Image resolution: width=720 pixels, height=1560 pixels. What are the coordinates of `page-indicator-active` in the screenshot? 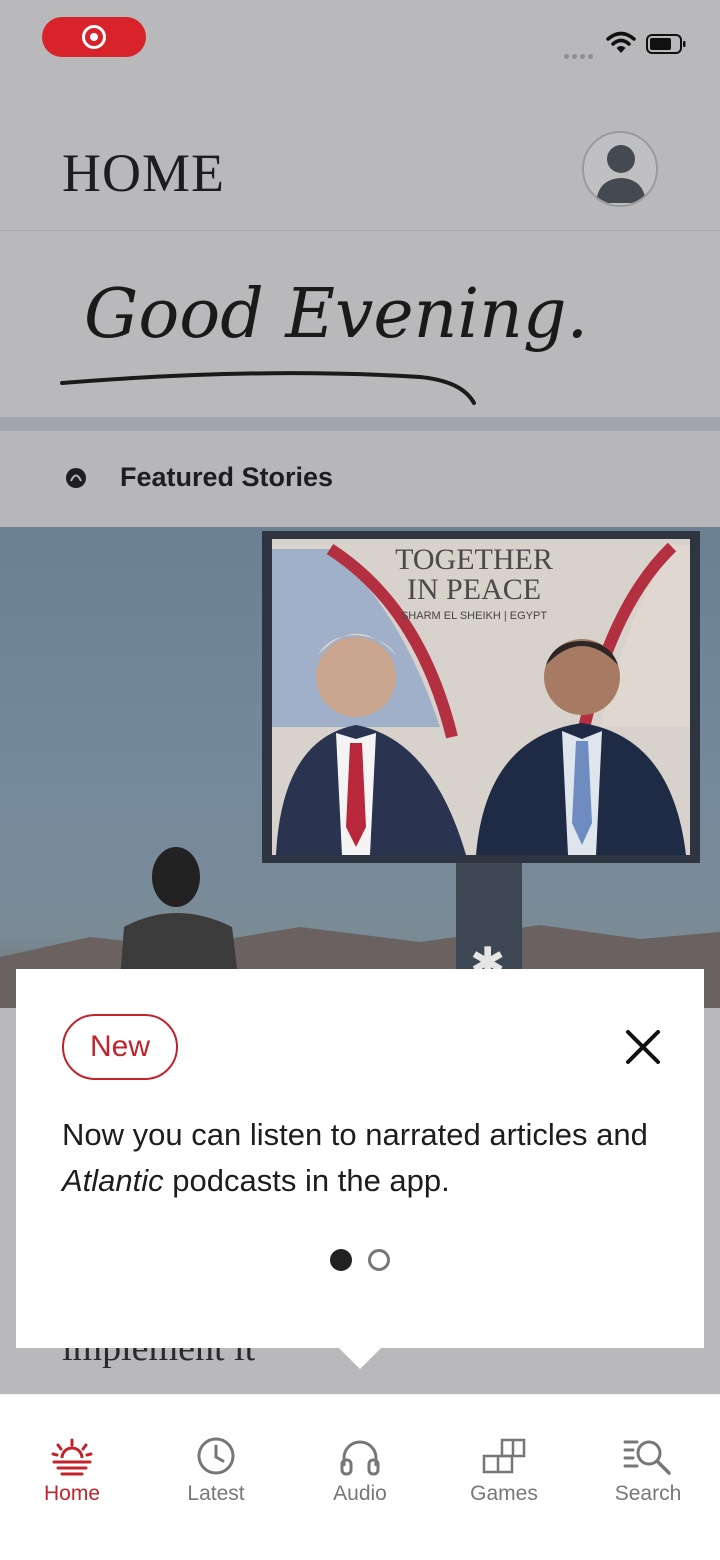 It's located at (341, 1260).